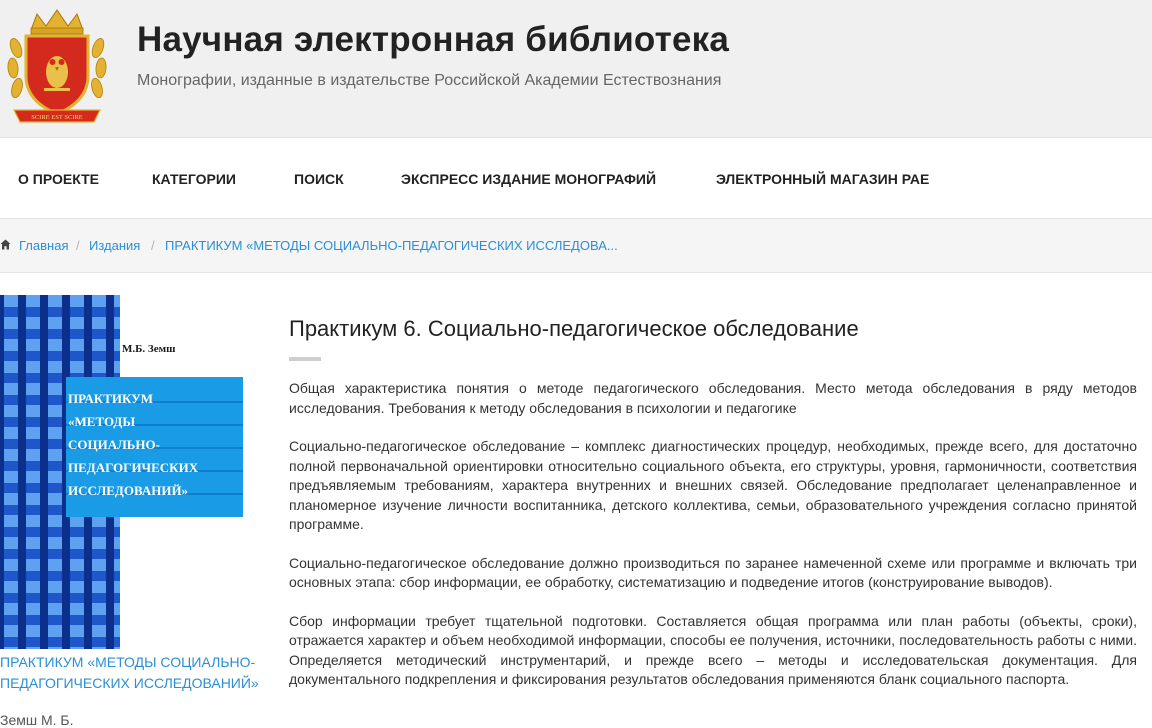  Describe the element at coordinates (114, 444) in the screenshot. I see `svg-text: СОЦИАЛЬНО-` at that location.